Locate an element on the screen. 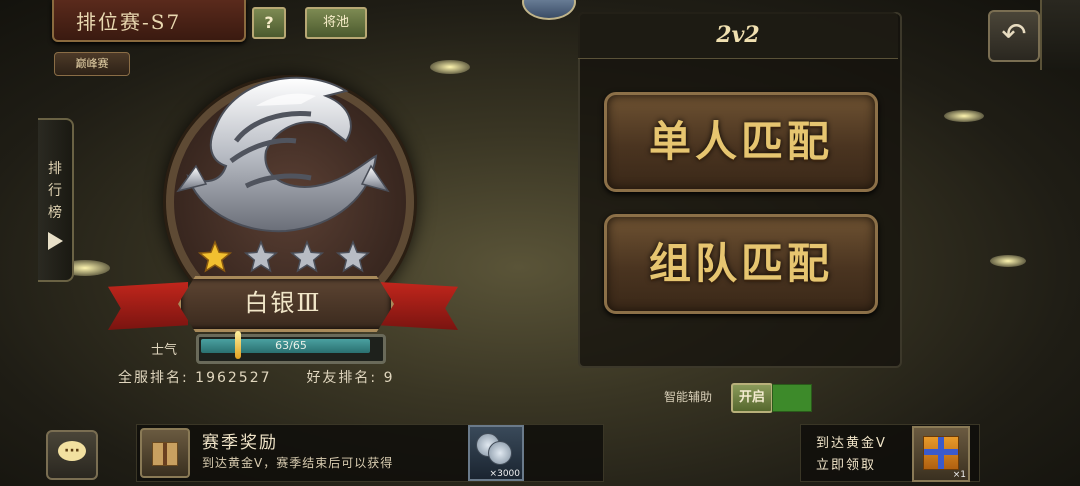  smart-assist-on-button: 开启 is located at coordinates (752, 398).